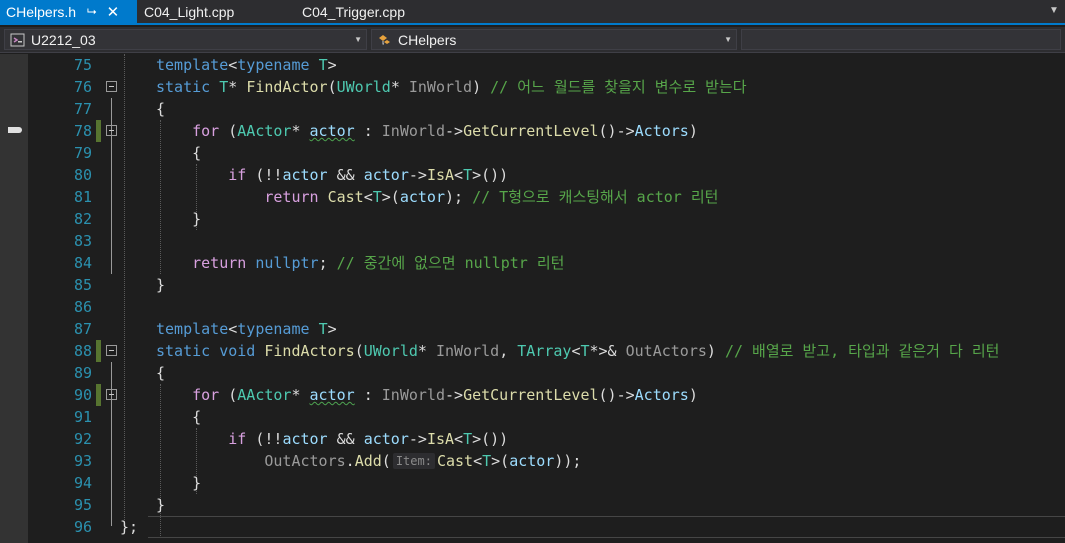 This screenshot has height=543, width=1065. I want to click on current-line-highlight, so click(606, 527).